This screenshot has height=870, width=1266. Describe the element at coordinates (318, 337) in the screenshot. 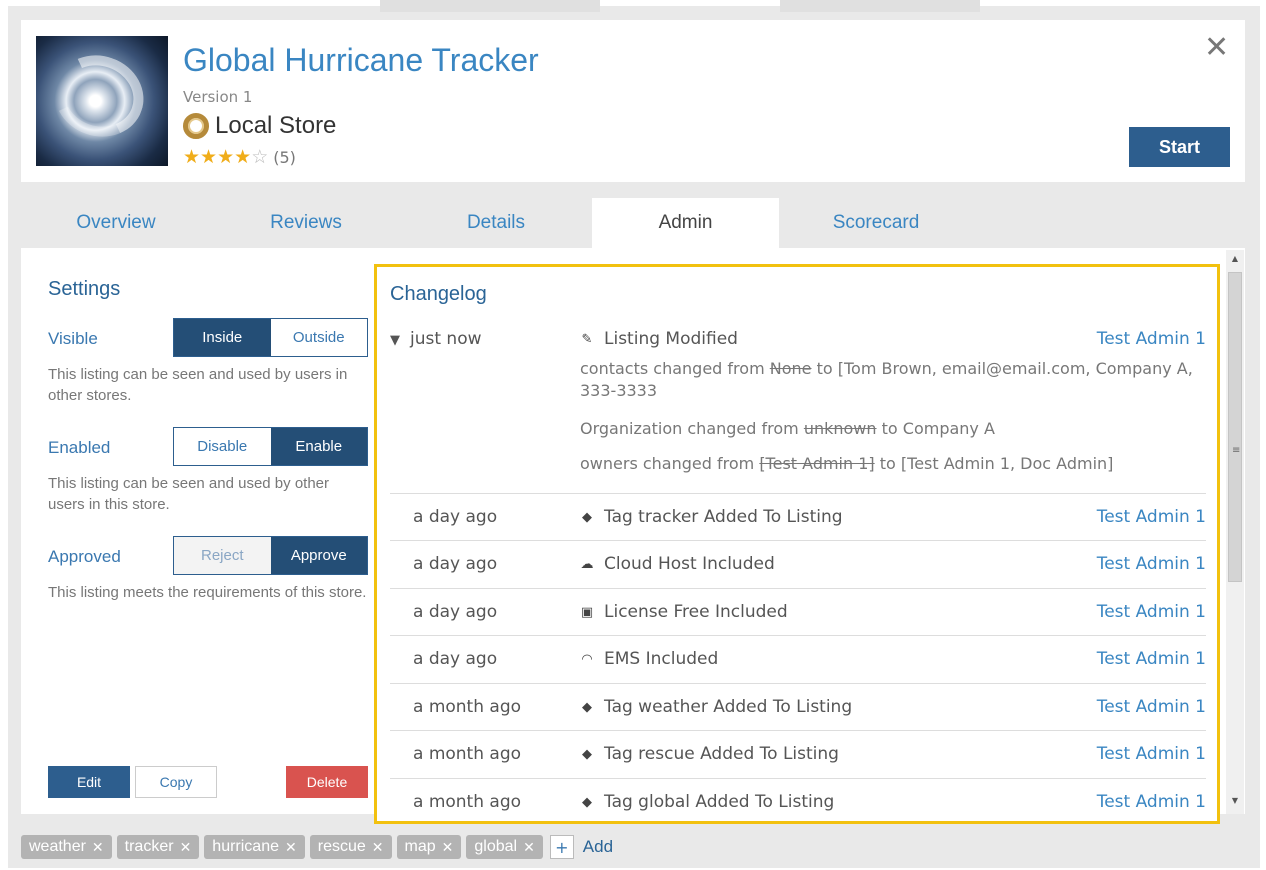

I see `visible-outside-button: Outside` at that location.